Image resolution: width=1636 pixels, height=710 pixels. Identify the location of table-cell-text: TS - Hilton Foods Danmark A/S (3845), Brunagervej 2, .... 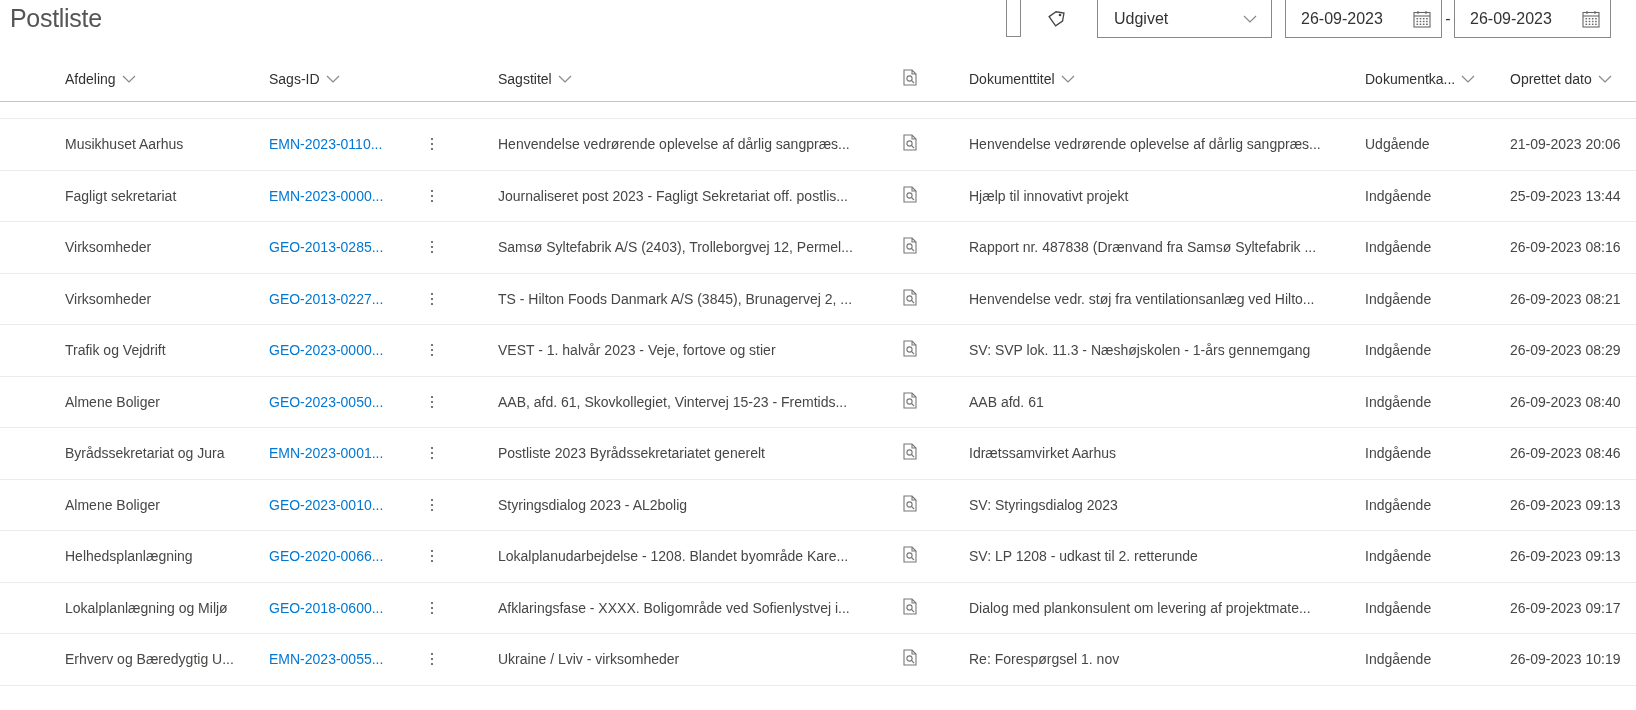
(676, 298).